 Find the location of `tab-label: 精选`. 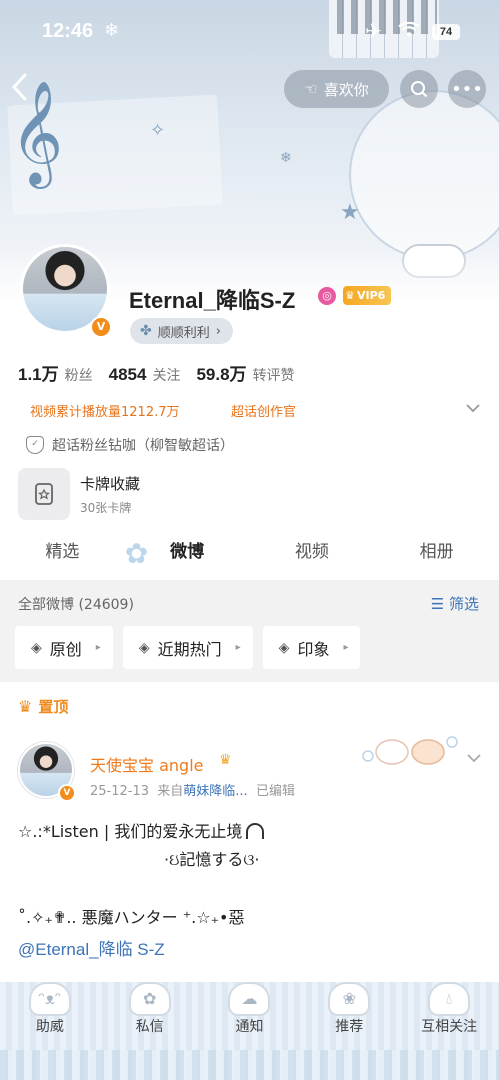

tab-label: 精选 is located at coordinates (62, 552).